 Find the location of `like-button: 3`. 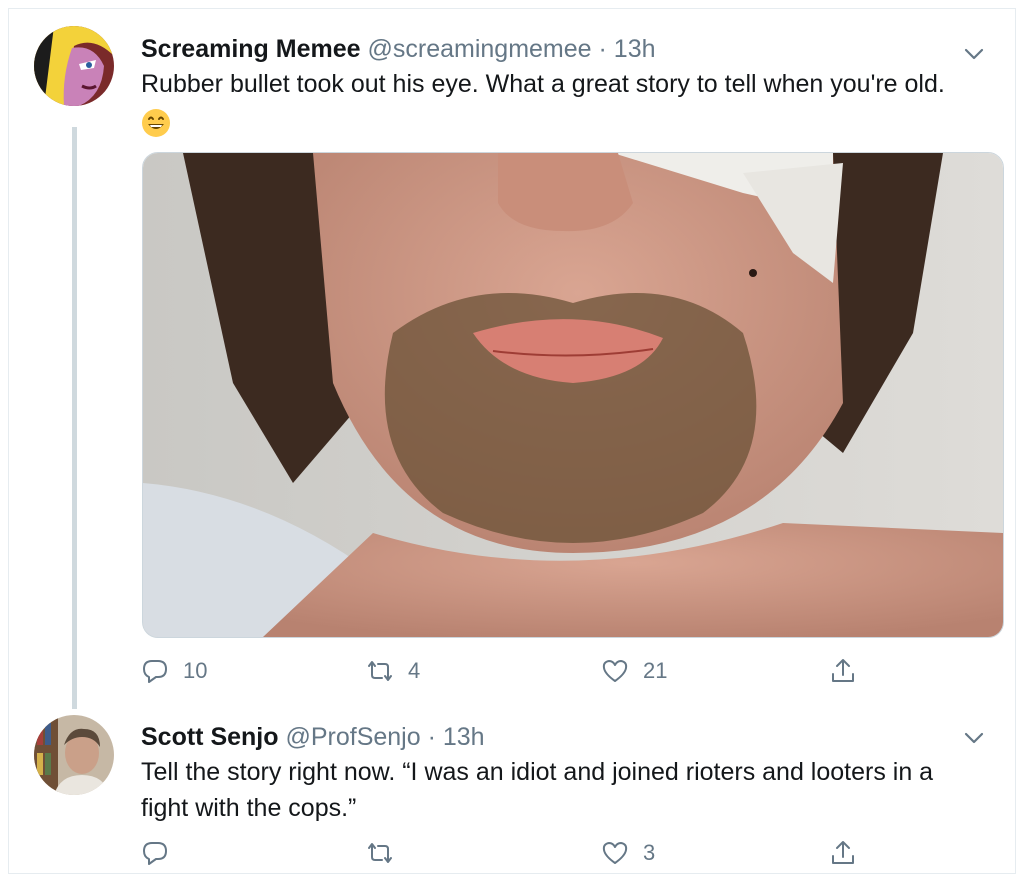

like-button: 3 is located at coordinates (628, 853).